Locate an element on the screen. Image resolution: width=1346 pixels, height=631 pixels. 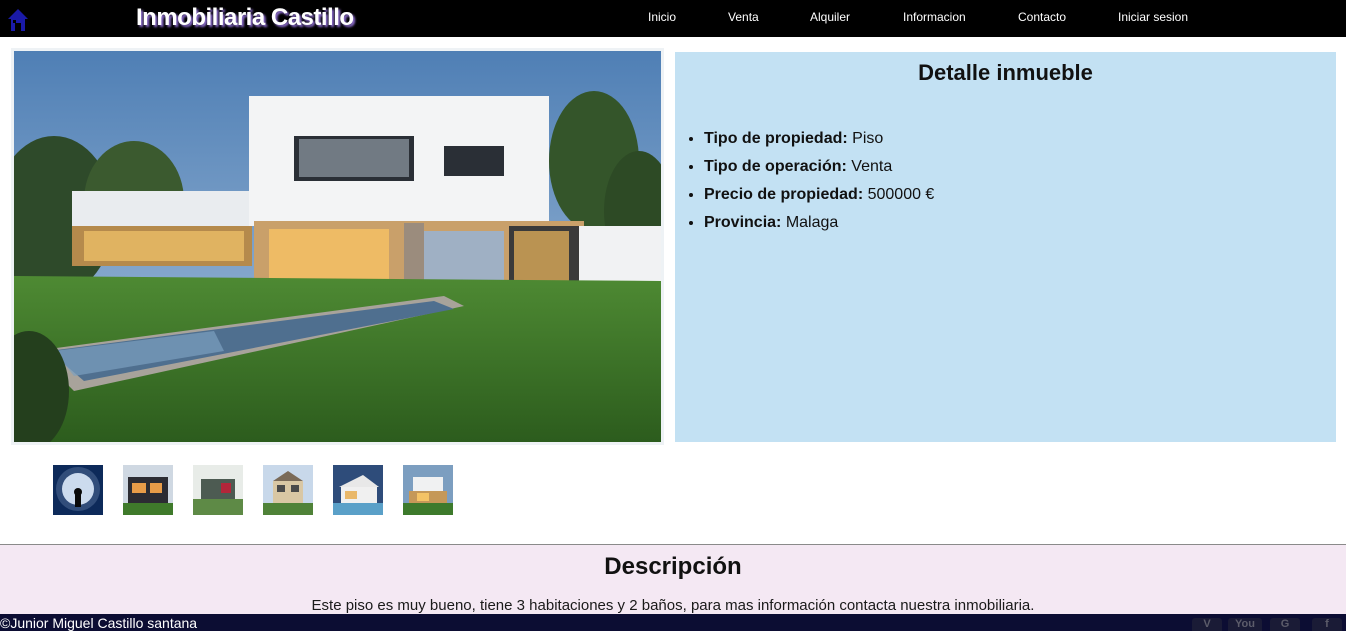
vimeo-icon: V is located at coordinates (1207, 624).